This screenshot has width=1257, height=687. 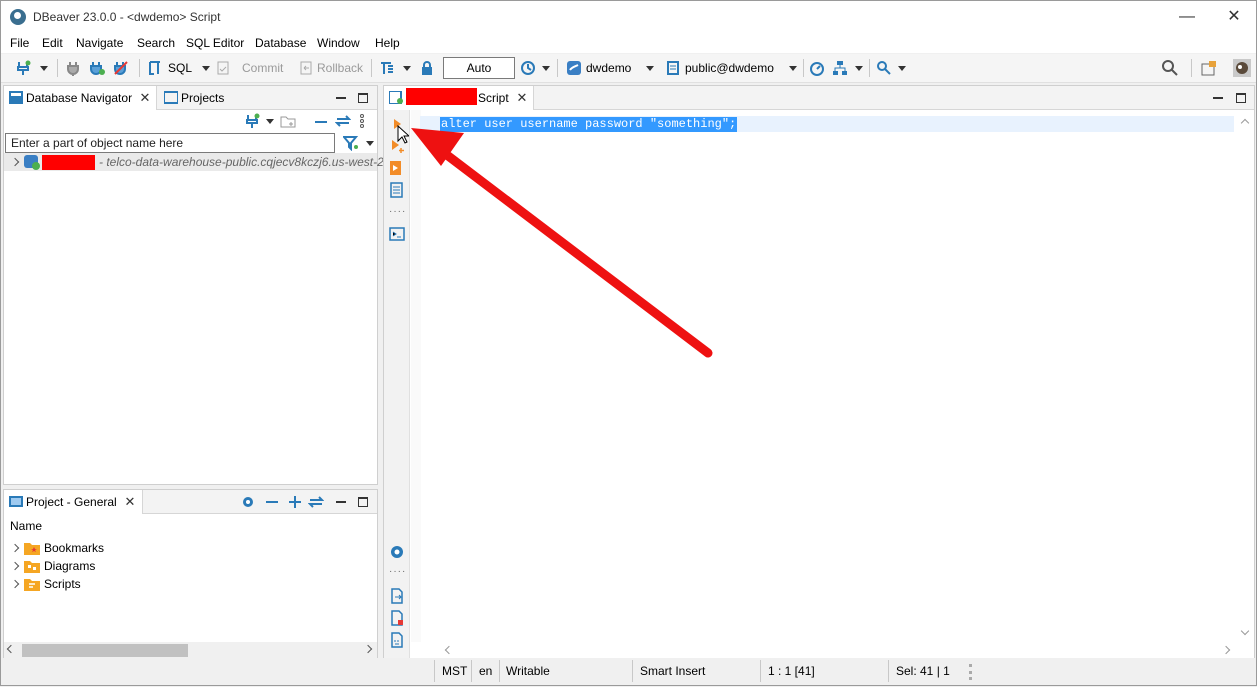 I want to click on execute-script-icon, so click(x=397, y=168).